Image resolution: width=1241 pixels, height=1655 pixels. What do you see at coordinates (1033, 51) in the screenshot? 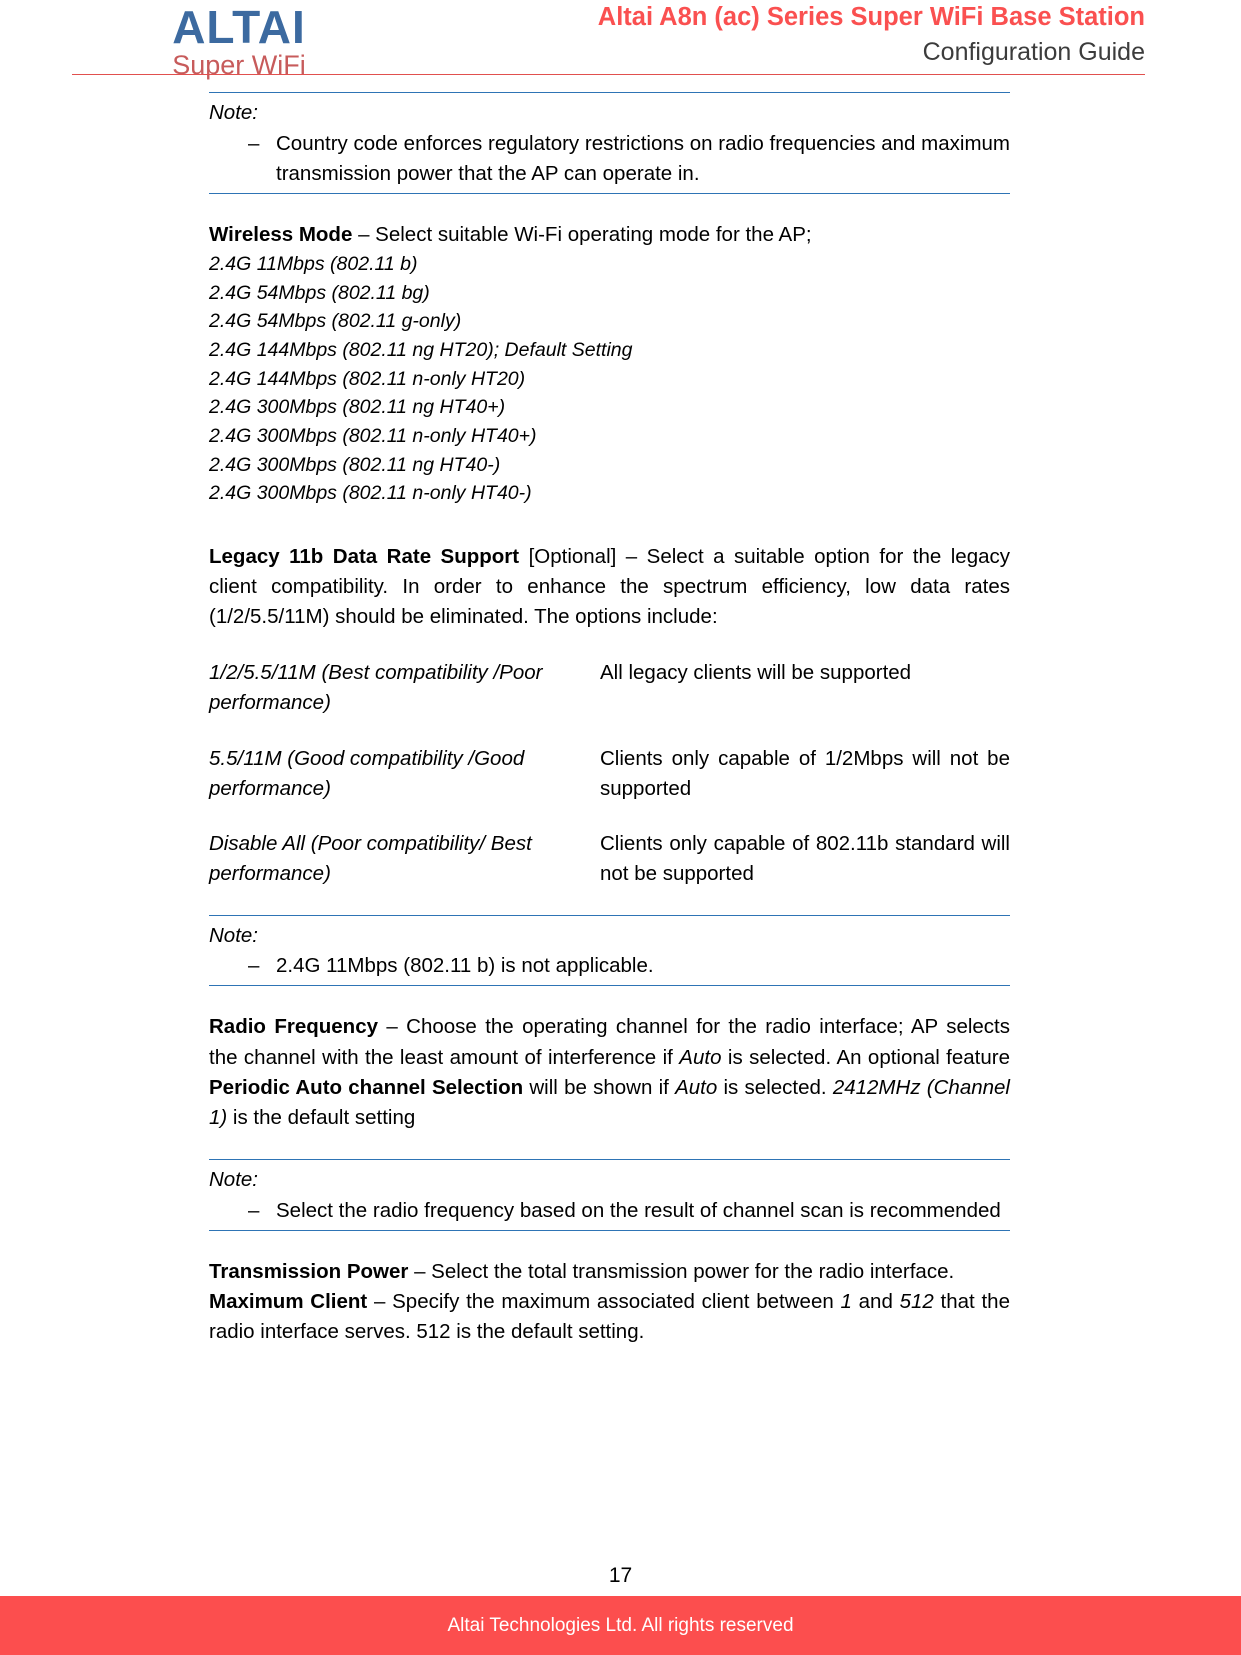
I see `document-subtitle: Configuration Guide` at bounding box center [1033, 51].